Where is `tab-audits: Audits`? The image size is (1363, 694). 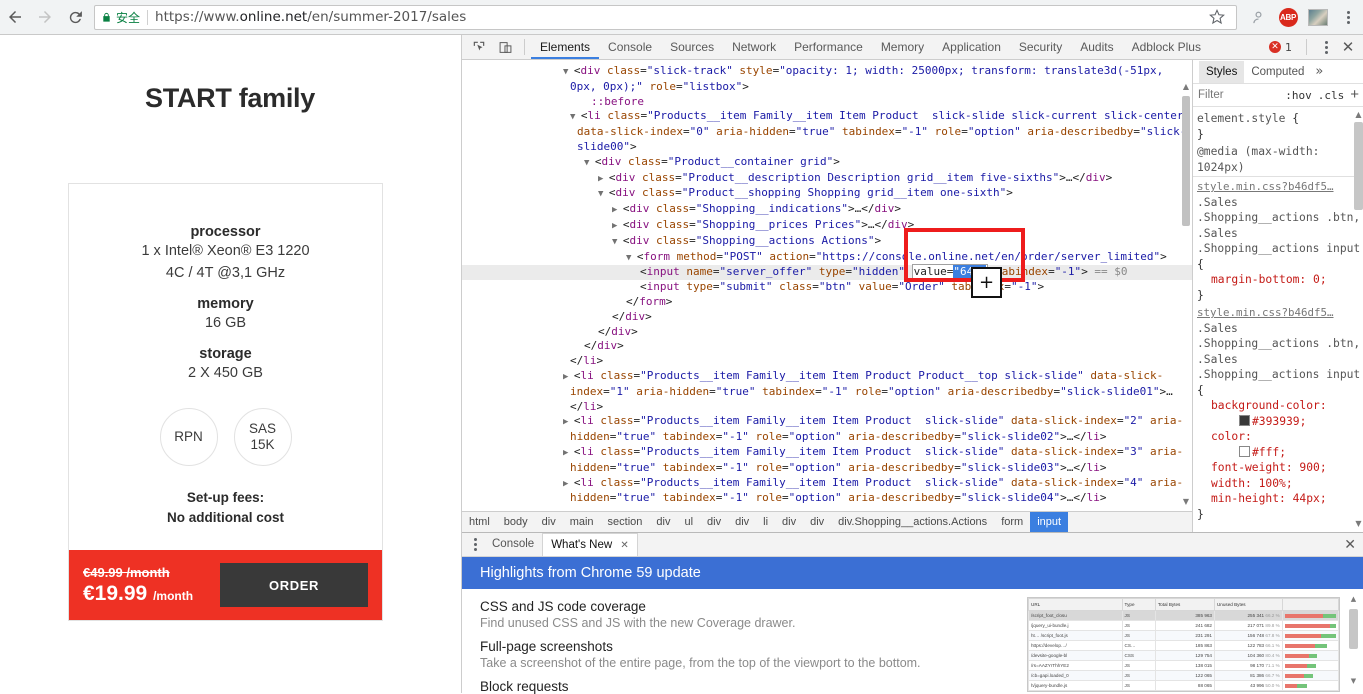 tab-audits: Audits is located at coordinates (1096, 47).